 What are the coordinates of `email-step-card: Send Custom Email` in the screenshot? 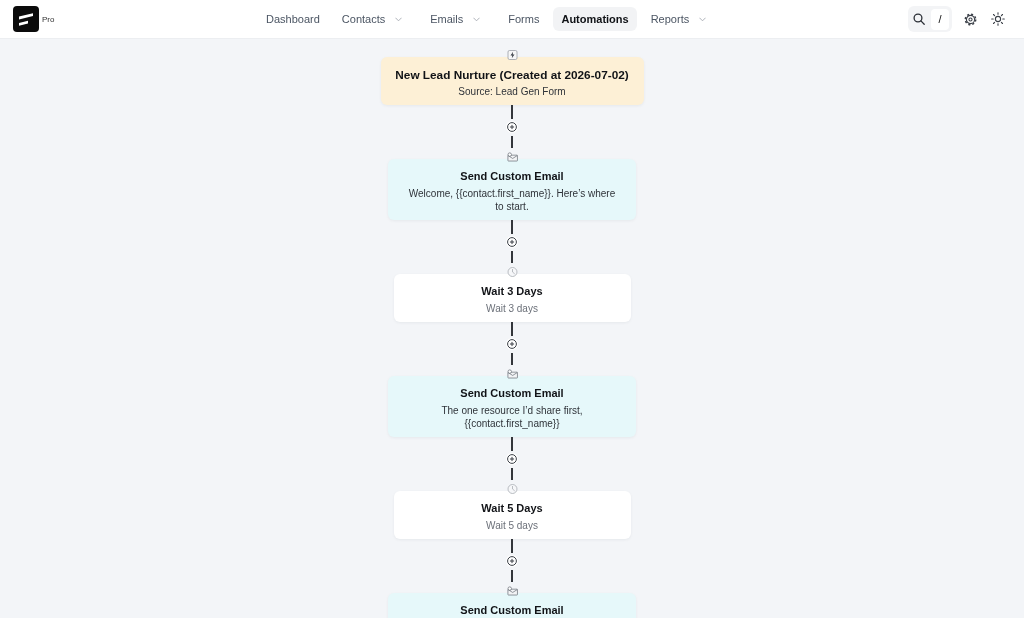 It's located at (512, 605).